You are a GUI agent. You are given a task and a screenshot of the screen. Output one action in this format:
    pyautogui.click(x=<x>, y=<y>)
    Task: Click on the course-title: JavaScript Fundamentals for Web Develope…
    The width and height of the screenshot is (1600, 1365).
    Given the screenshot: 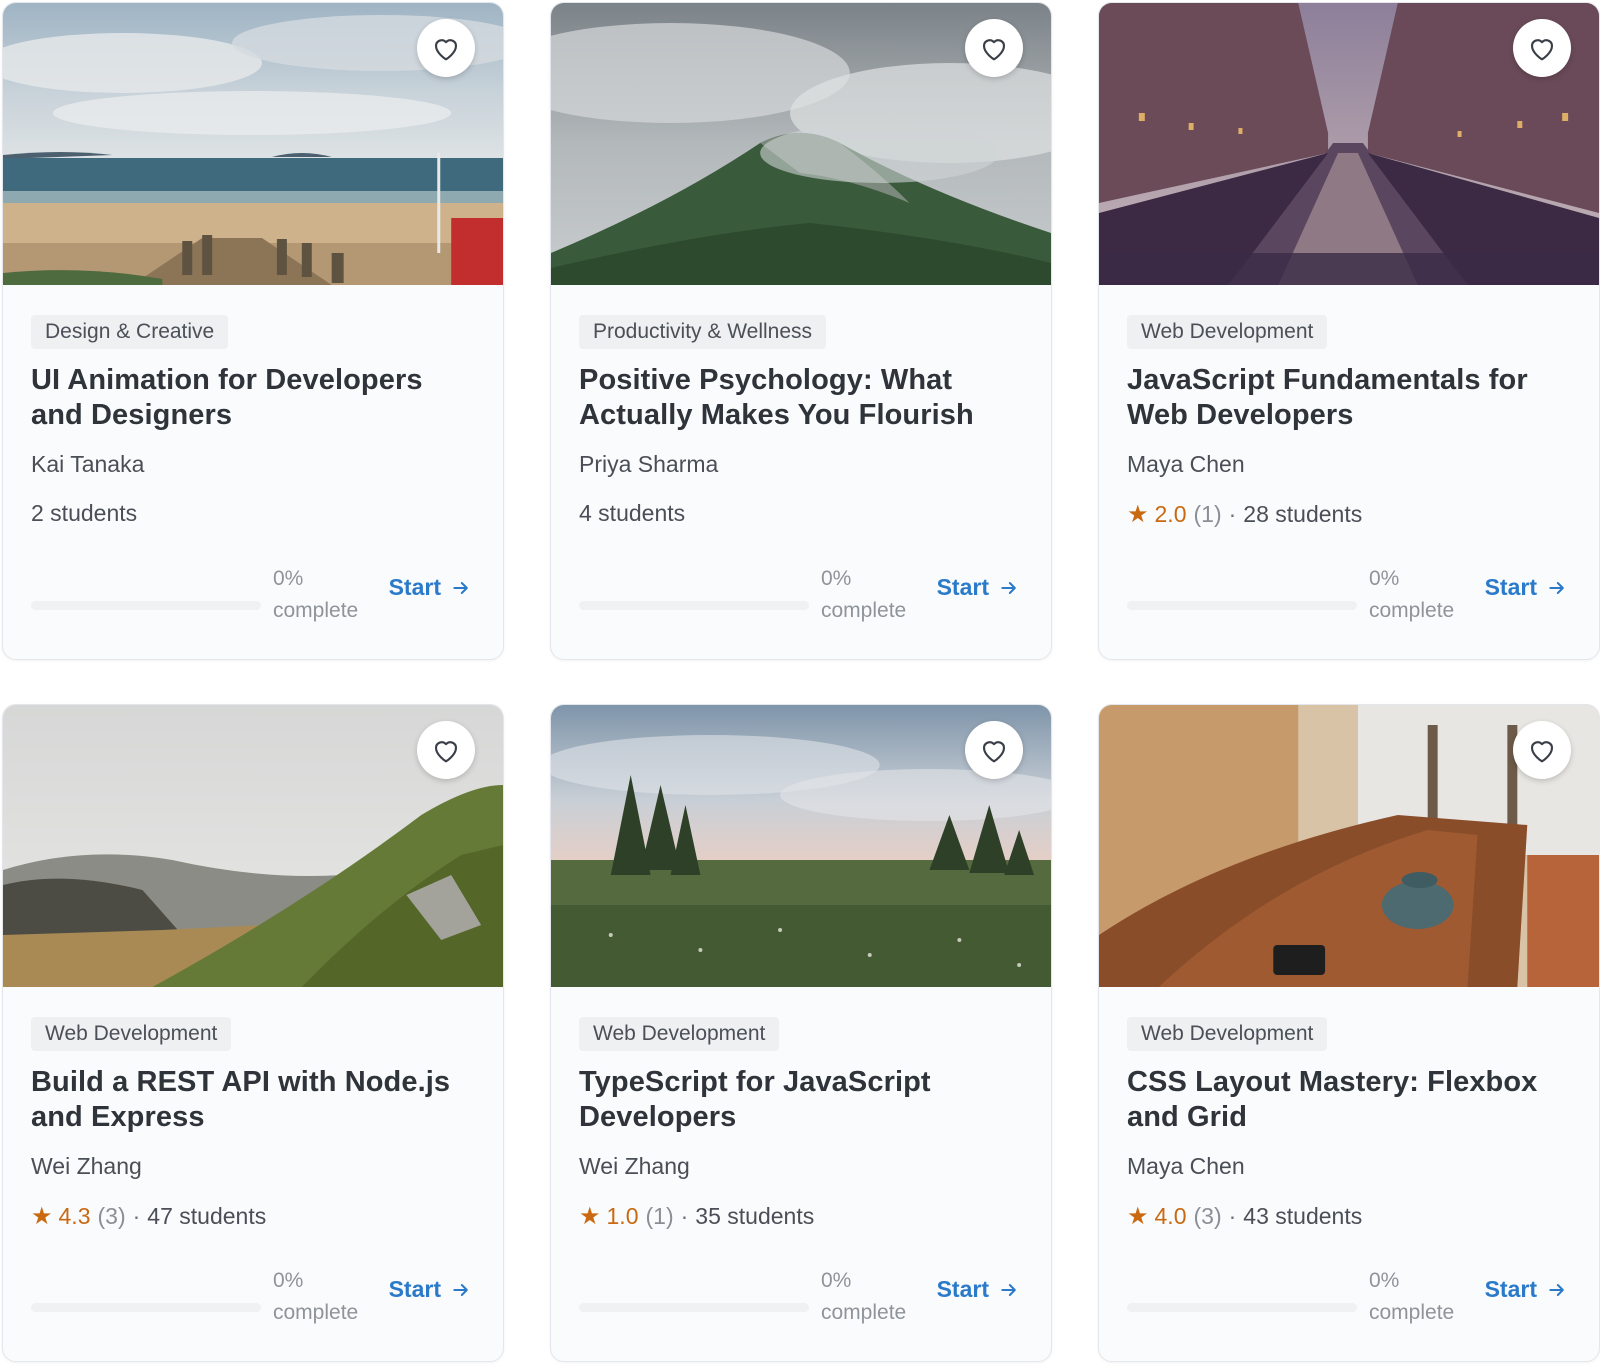 What is the action you would take?
    pyautogui.click(x=1349, y=398)
    